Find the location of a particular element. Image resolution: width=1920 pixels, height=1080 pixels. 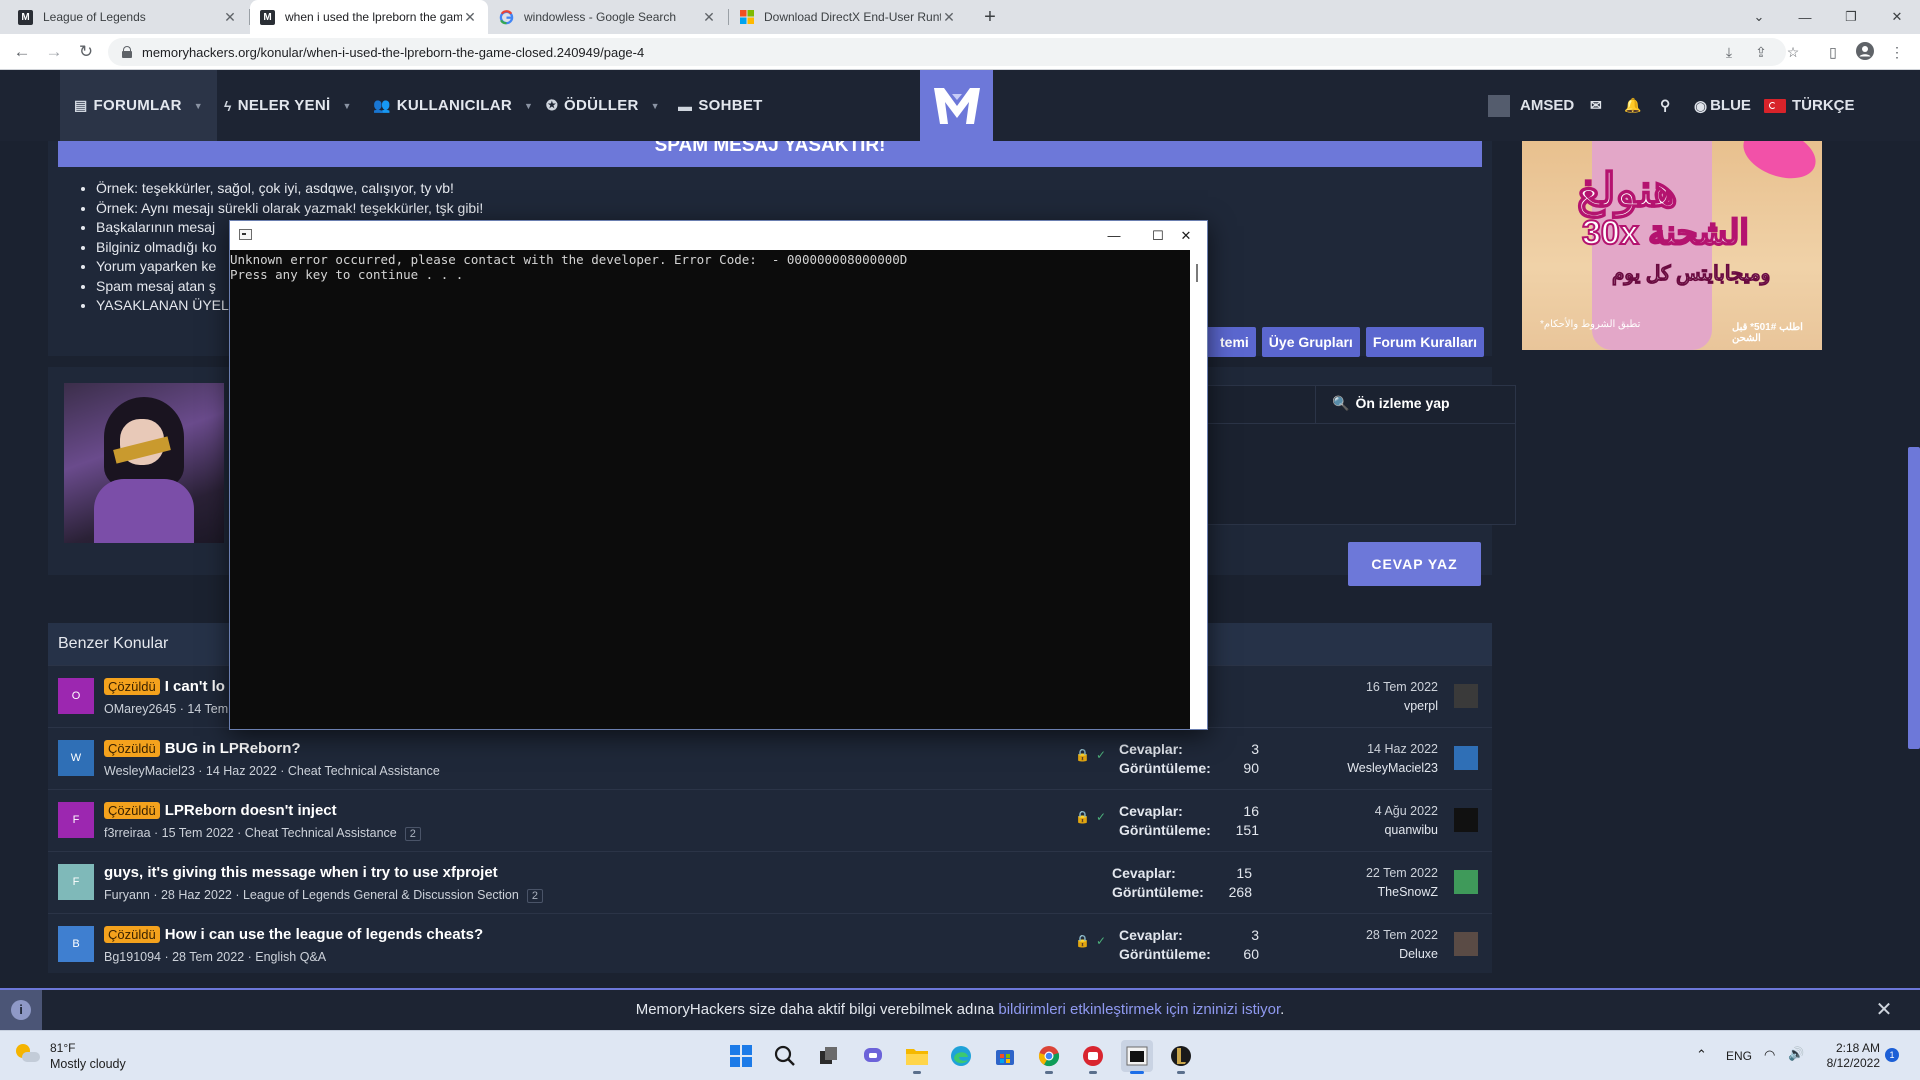

teams-chat-icon is located at coordinates (873, 1056).